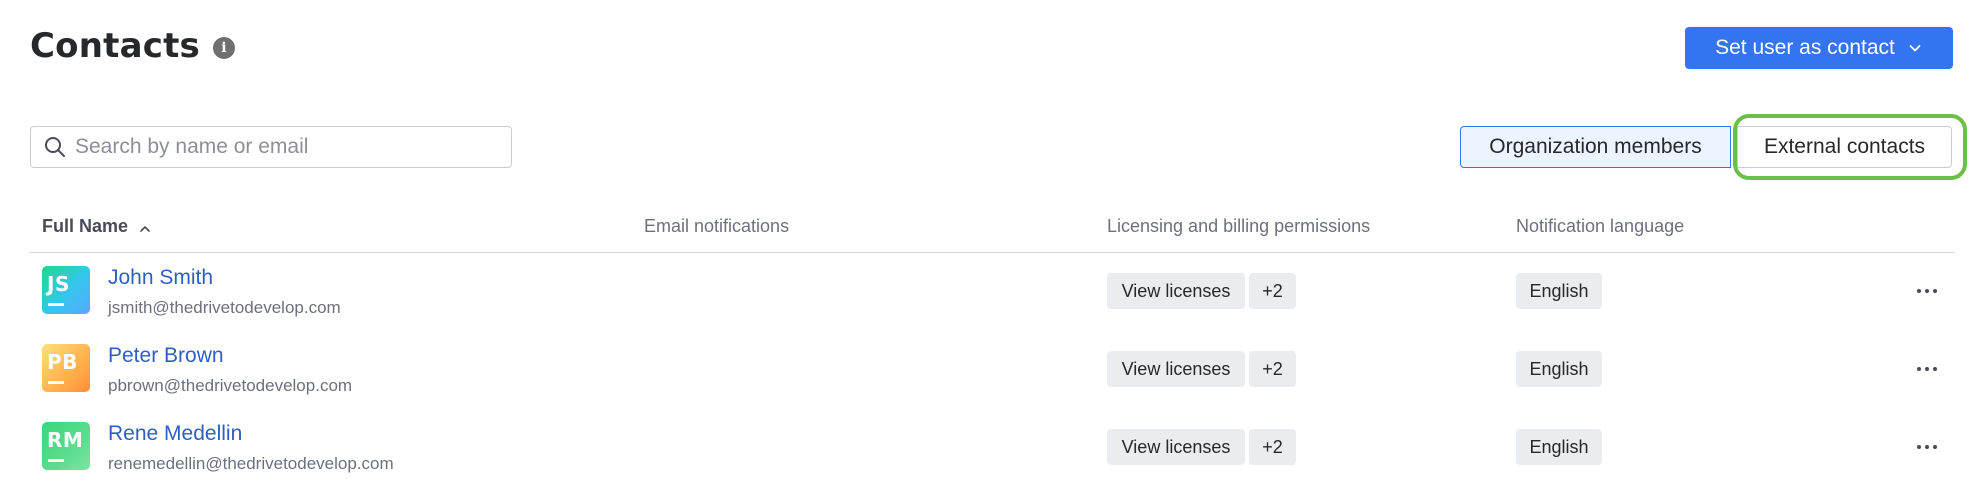  I want to click on search-input, so click(285, 147).